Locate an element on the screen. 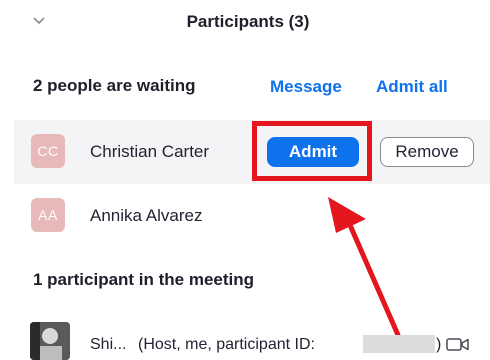 The image size is (490, 360). participant-name: Christian Carter is located at coordinates (150, 151).